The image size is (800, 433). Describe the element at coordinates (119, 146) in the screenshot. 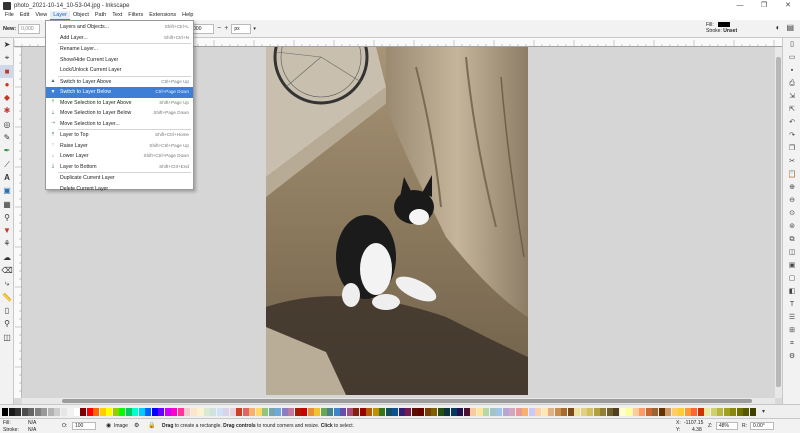

I see `layer-menu-item: ↑ Raise Layer Shift+Ctrl+Page Up` at that location.